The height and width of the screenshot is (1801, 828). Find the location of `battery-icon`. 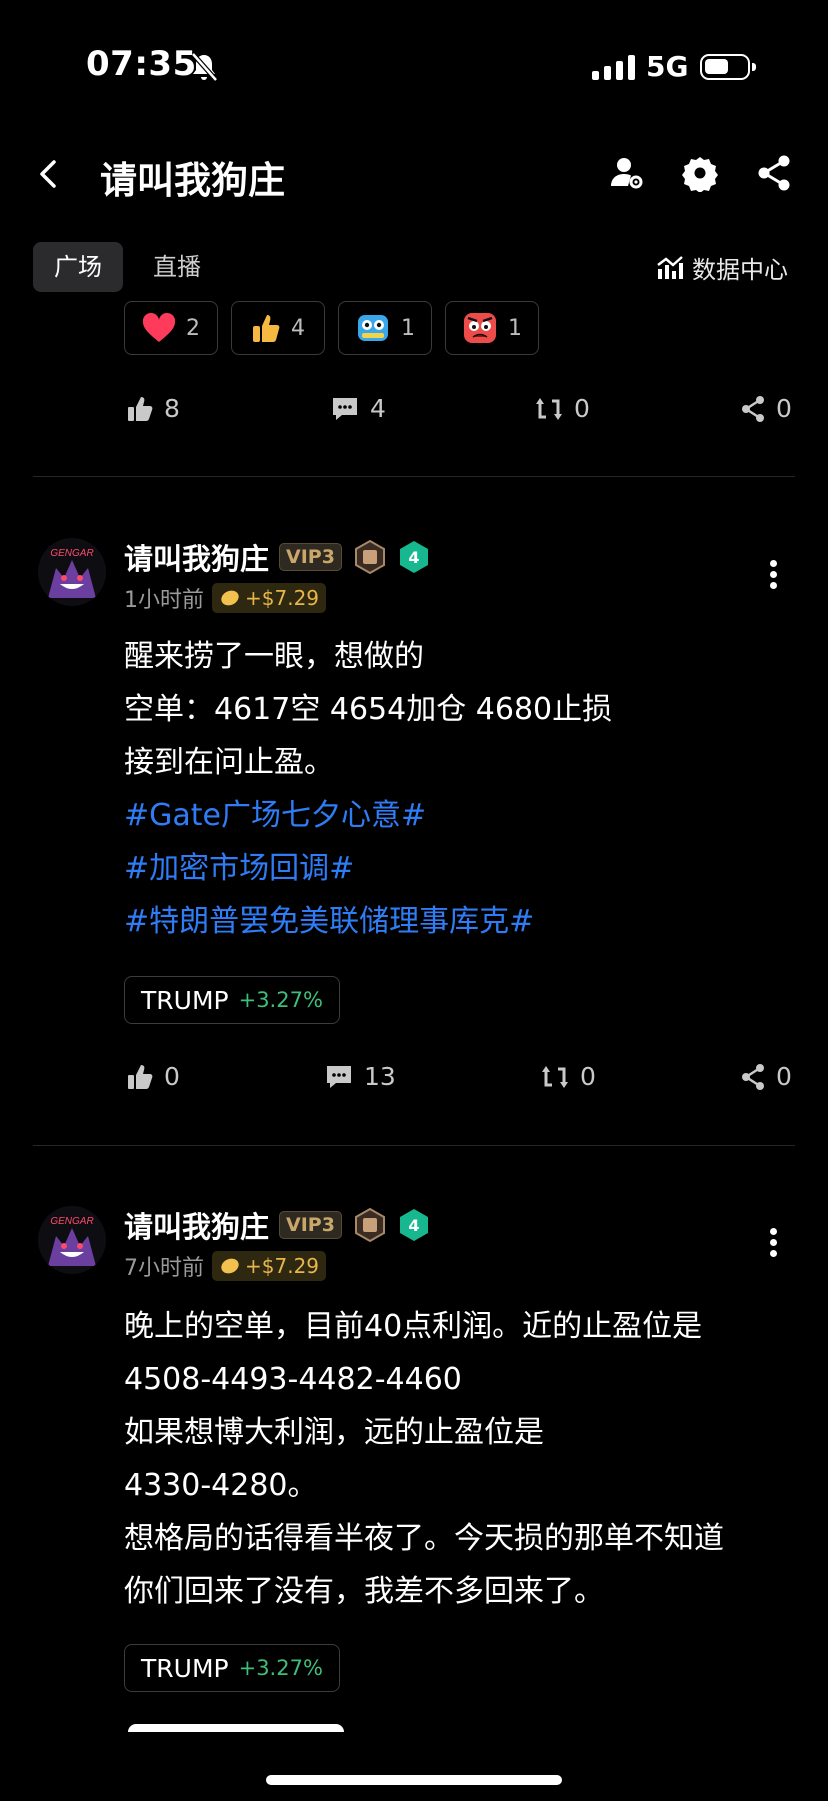

battery-icon is located at coordinates (728, 67).